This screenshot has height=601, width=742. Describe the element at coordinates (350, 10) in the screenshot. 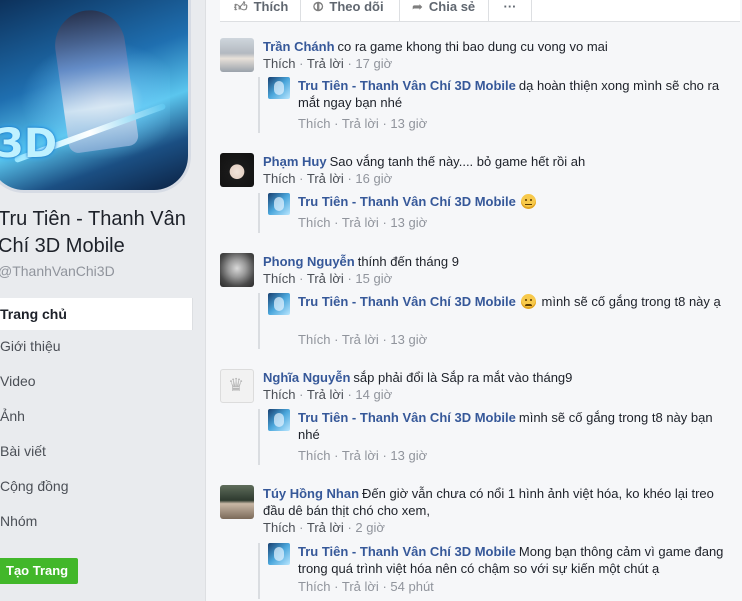

I see `follow-page-button: ⦷ Theo dõi` at that location.